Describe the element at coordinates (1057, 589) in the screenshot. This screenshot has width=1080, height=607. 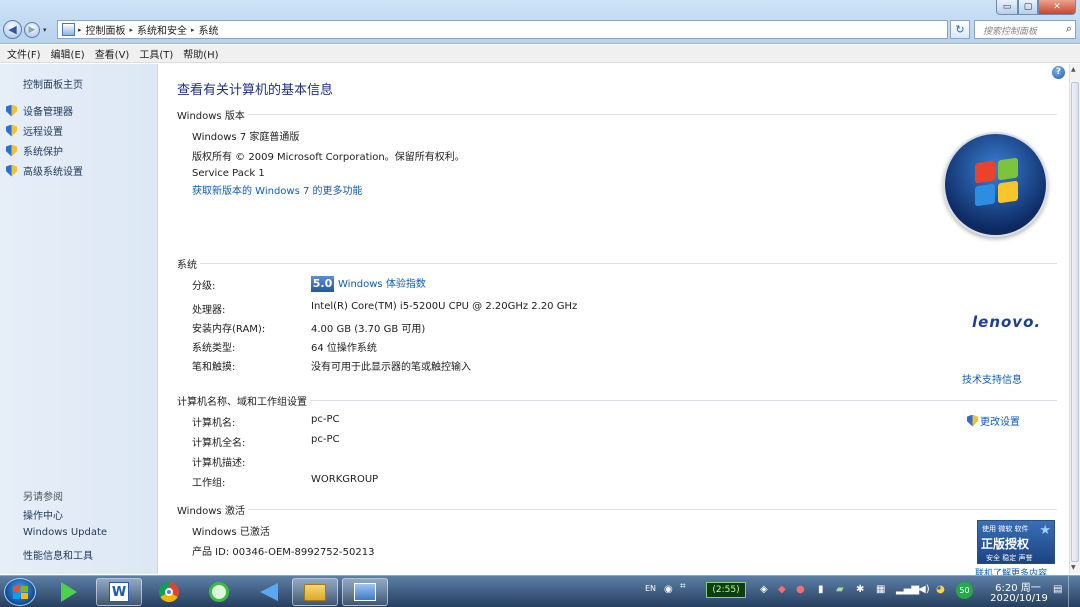
I see `action-center-icon: ▤` at that location.